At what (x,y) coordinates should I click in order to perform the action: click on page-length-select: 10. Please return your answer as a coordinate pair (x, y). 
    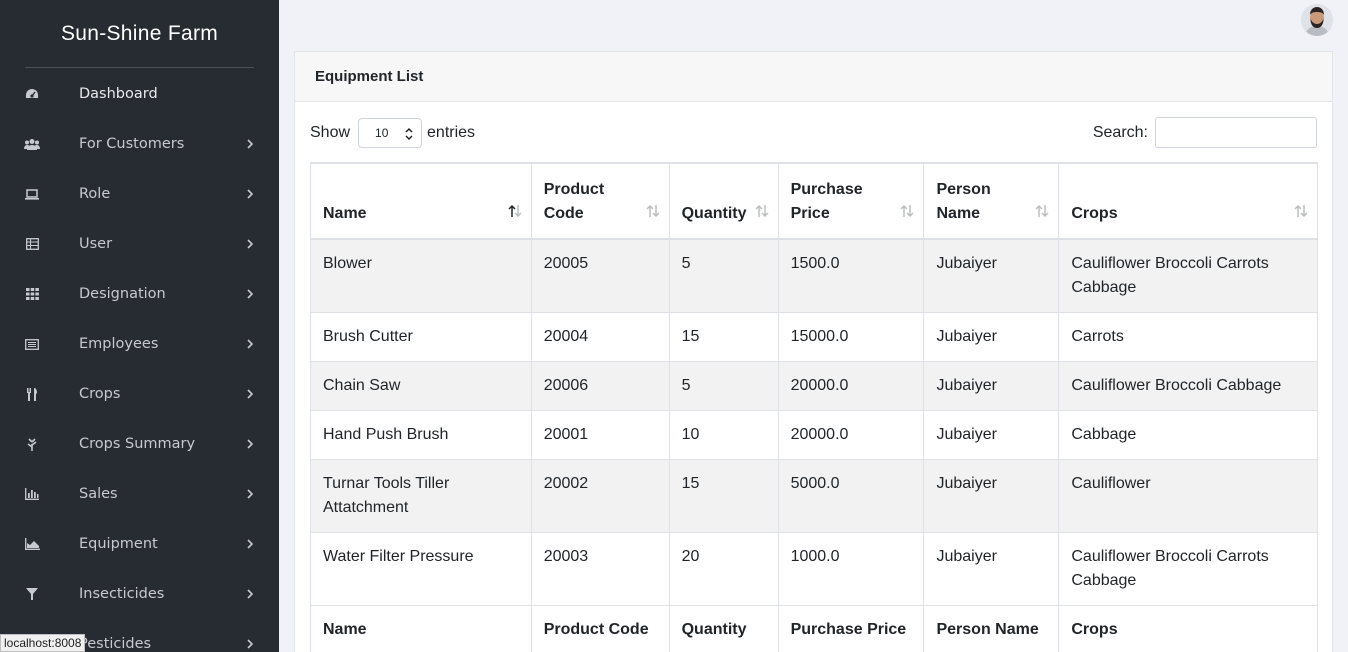
    Looking at the image, I should click on (390, 133).